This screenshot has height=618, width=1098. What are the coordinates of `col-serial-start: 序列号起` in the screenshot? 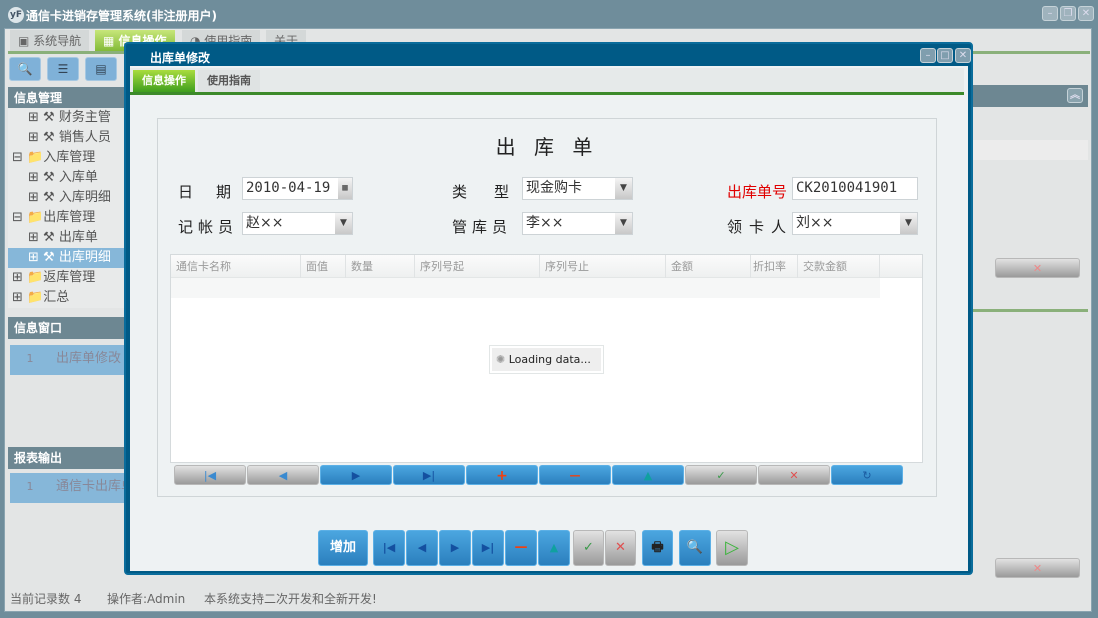 It's located at (477, 266).